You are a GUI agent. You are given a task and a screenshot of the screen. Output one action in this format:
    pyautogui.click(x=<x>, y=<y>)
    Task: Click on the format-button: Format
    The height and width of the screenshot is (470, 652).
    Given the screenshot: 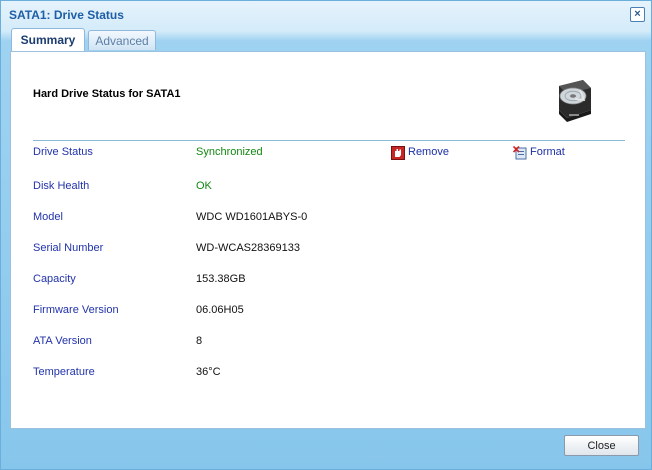 What is the action you would take?
    pyautogui.click(x=544, y=154)
    